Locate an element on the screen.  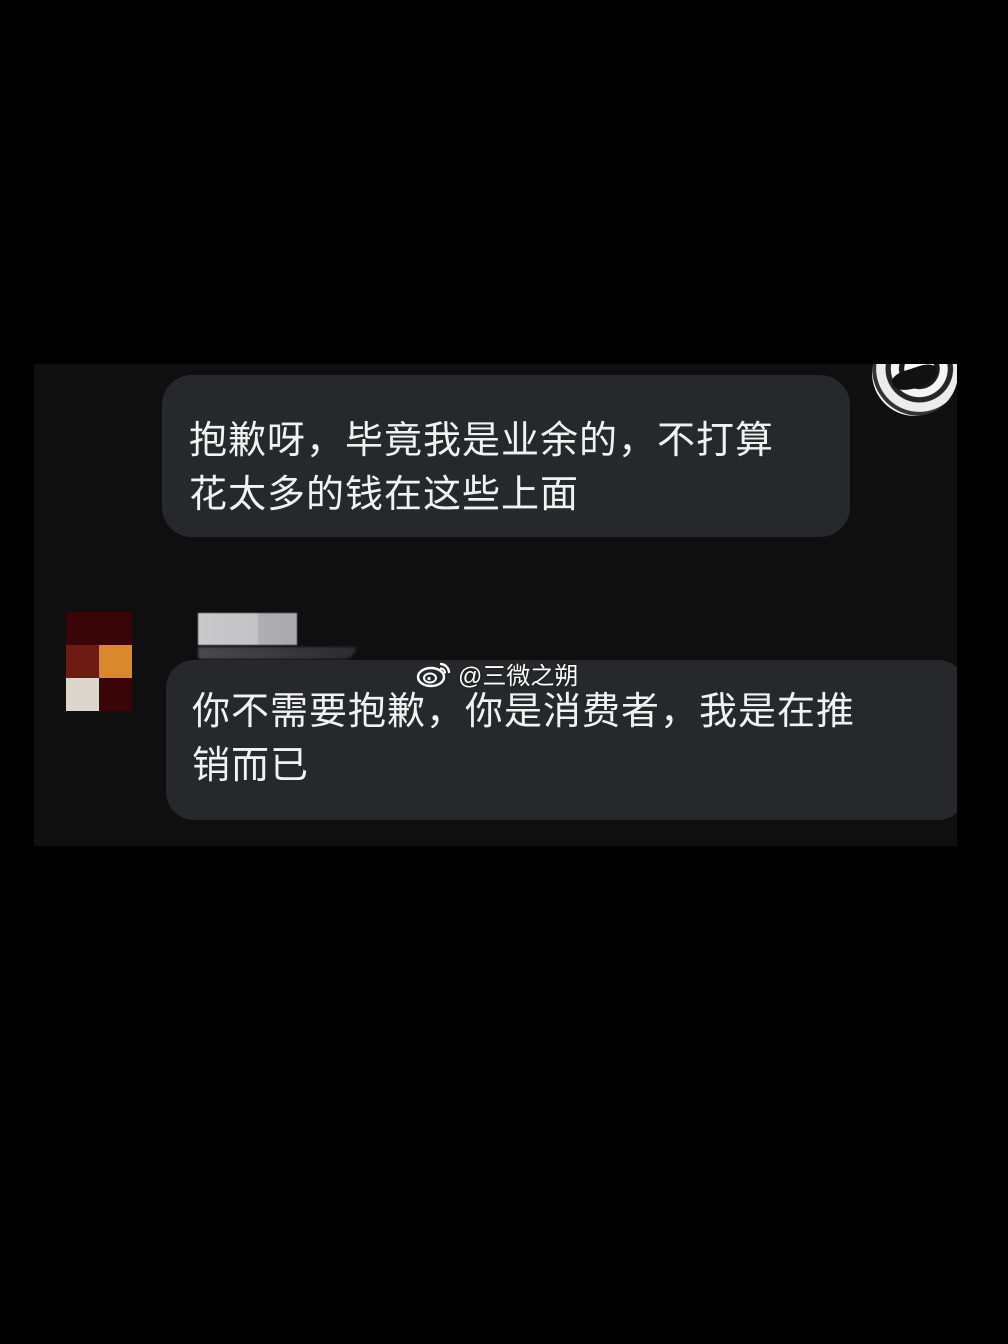
contact-name-redacted-shadow is located at coordinates (277, 653).